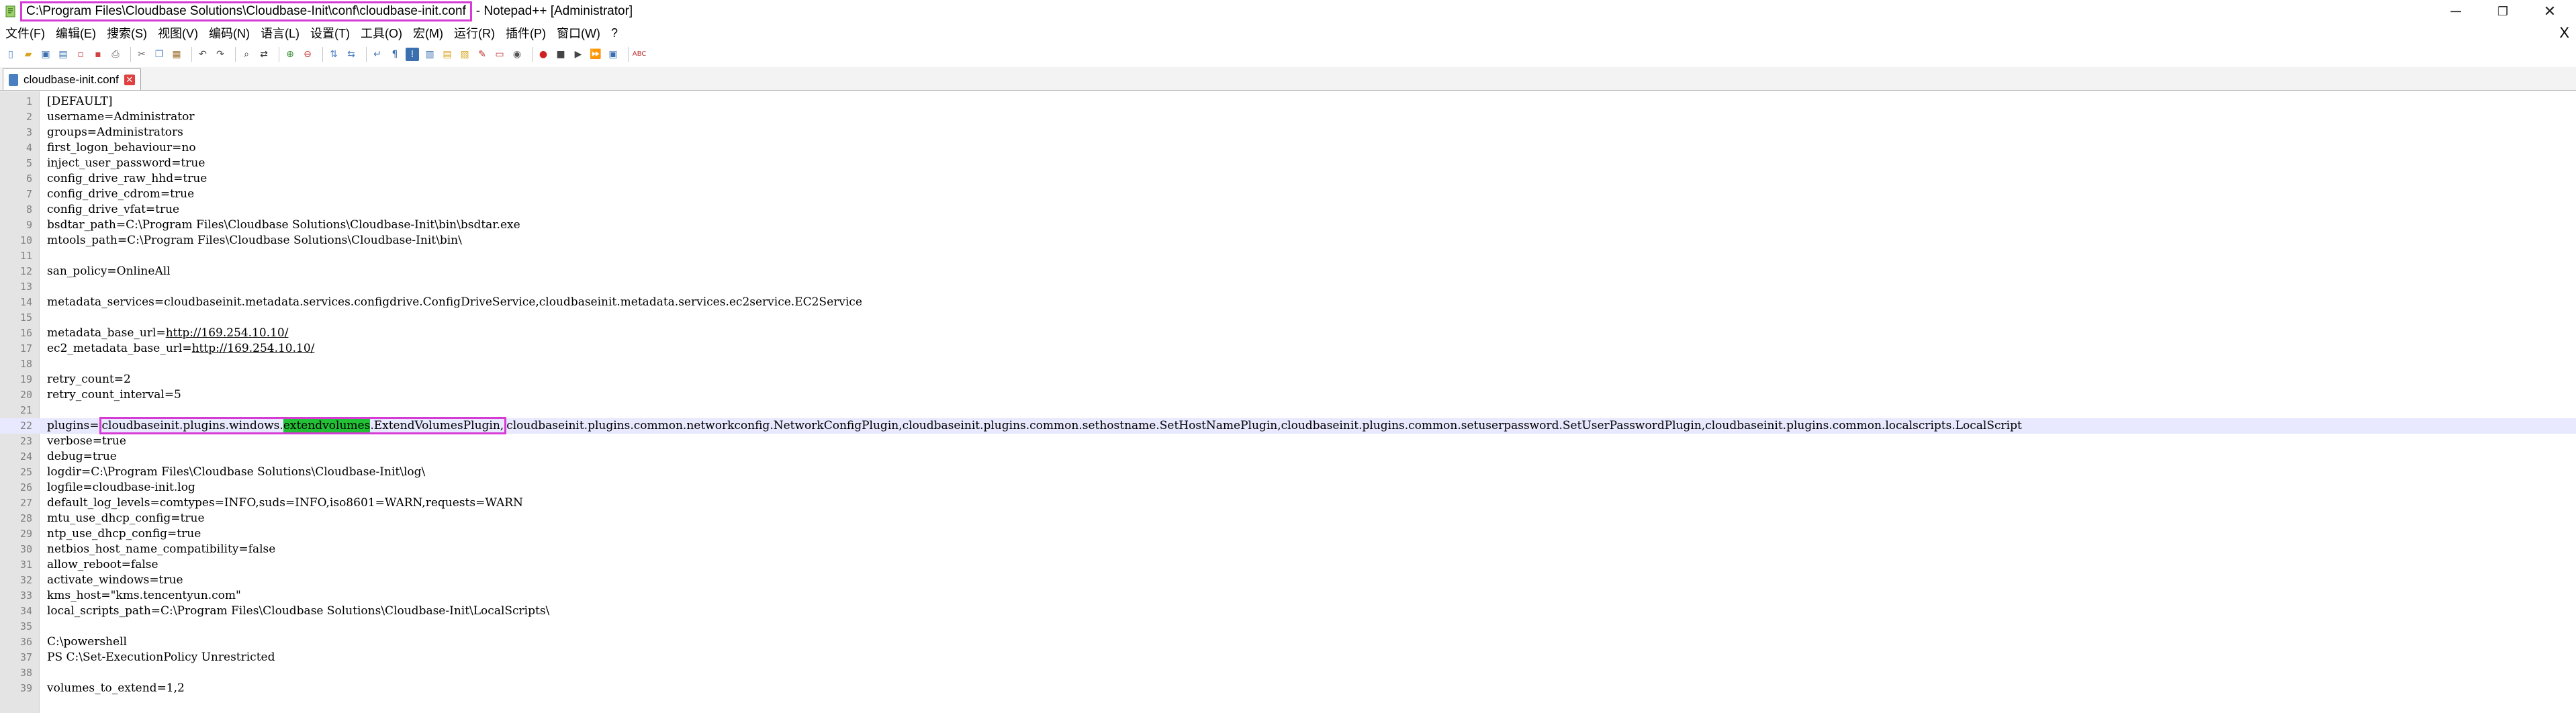  I want to click on undo-icon: ↶, so click(203, 54).